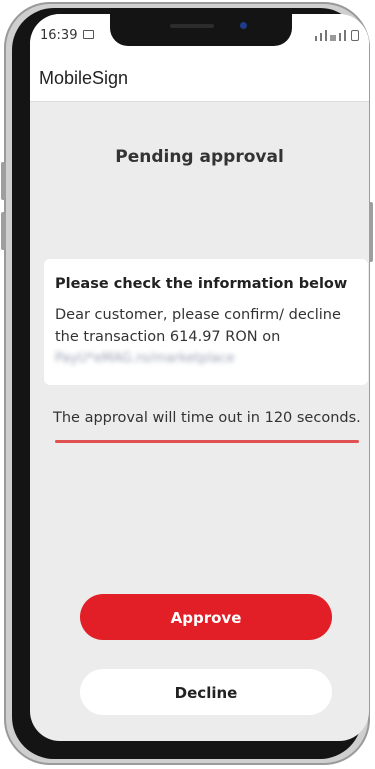  I want to click on timeout-progress-bar, so click(207, 441).